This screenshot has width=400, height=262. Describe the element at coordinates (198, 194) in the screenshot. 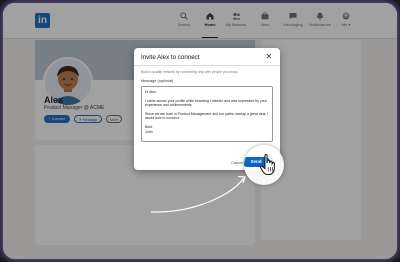

I see `curved-arrow-icon` at that location.